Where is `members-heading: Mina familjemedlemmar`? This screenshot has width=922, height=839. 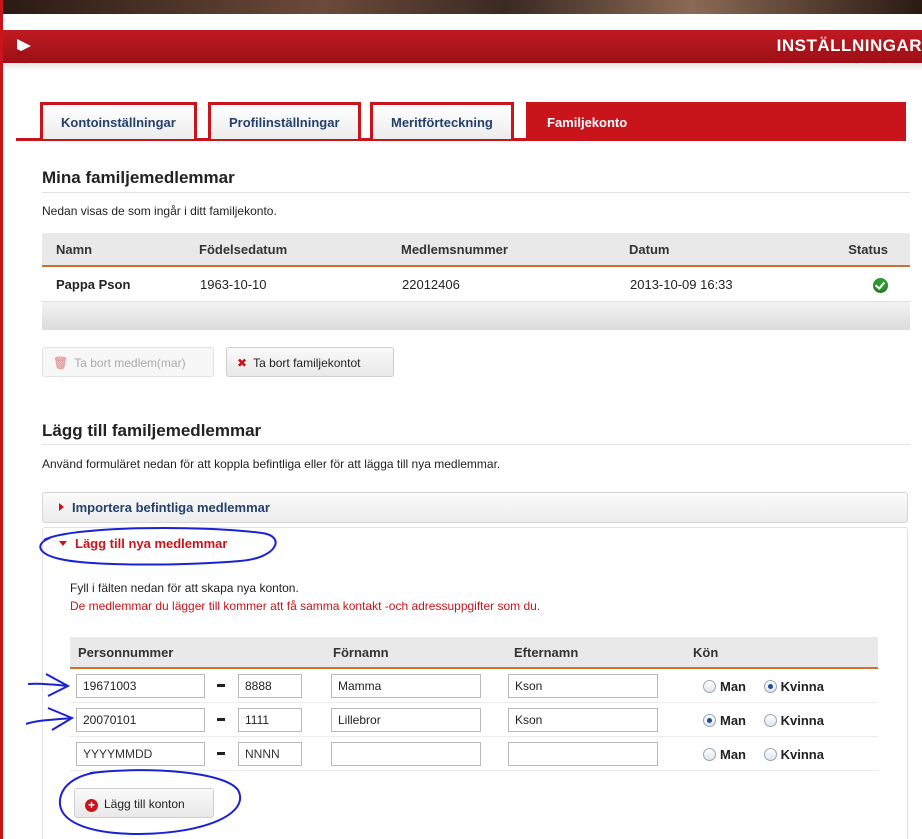 members-heading: Mina familjemedlemmar is located at coordinates (138, 177).